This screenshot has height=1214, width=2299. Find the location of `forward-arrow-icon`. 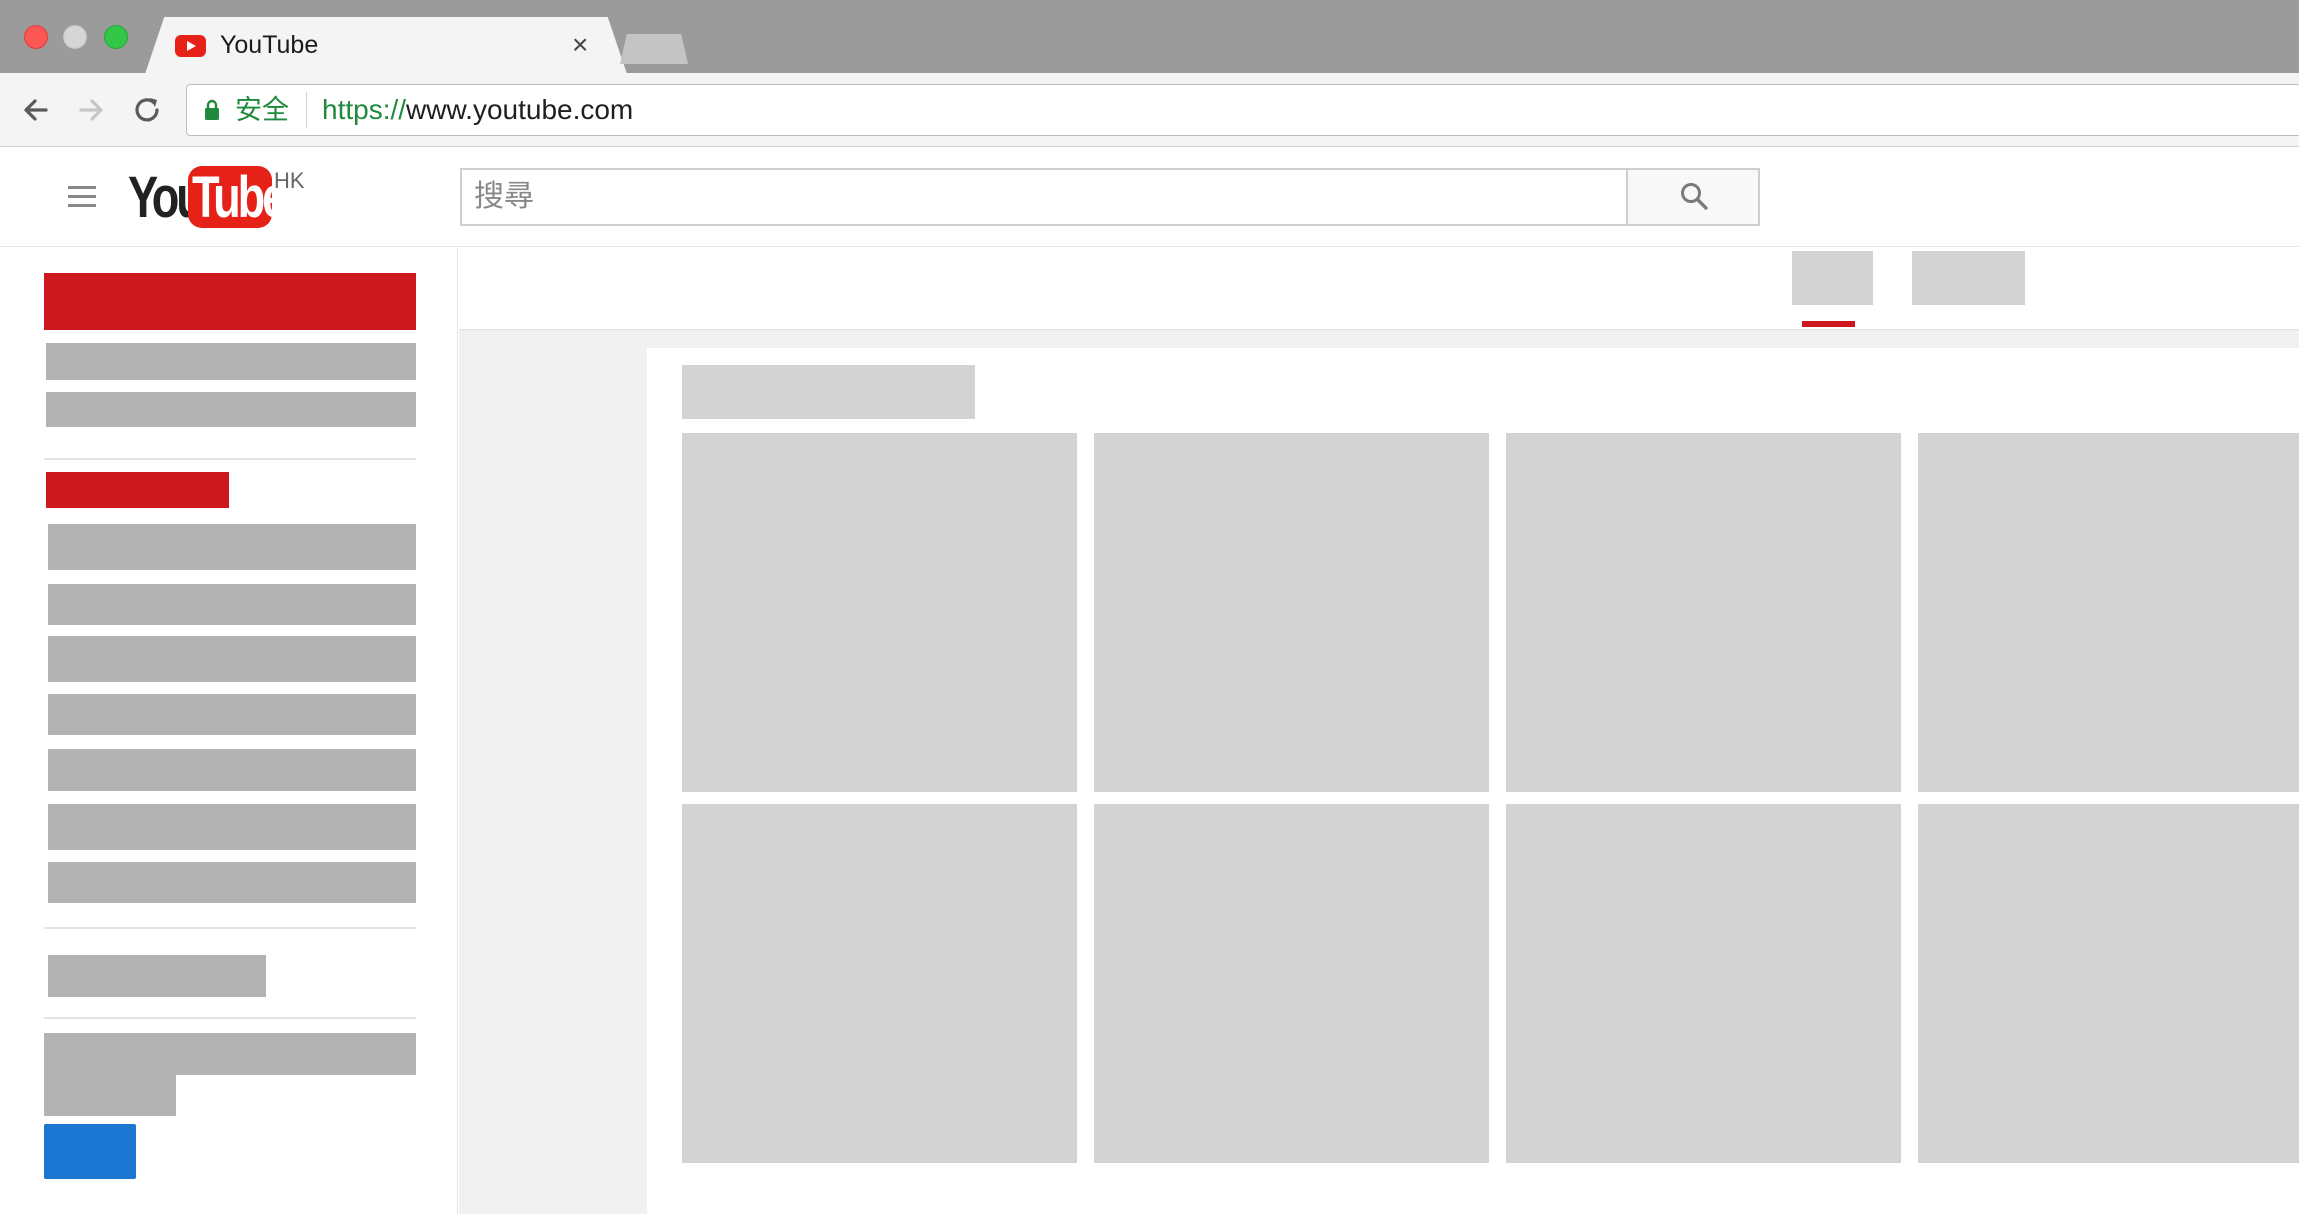

forward-arrow-icon is located at coordinates (91, 110).